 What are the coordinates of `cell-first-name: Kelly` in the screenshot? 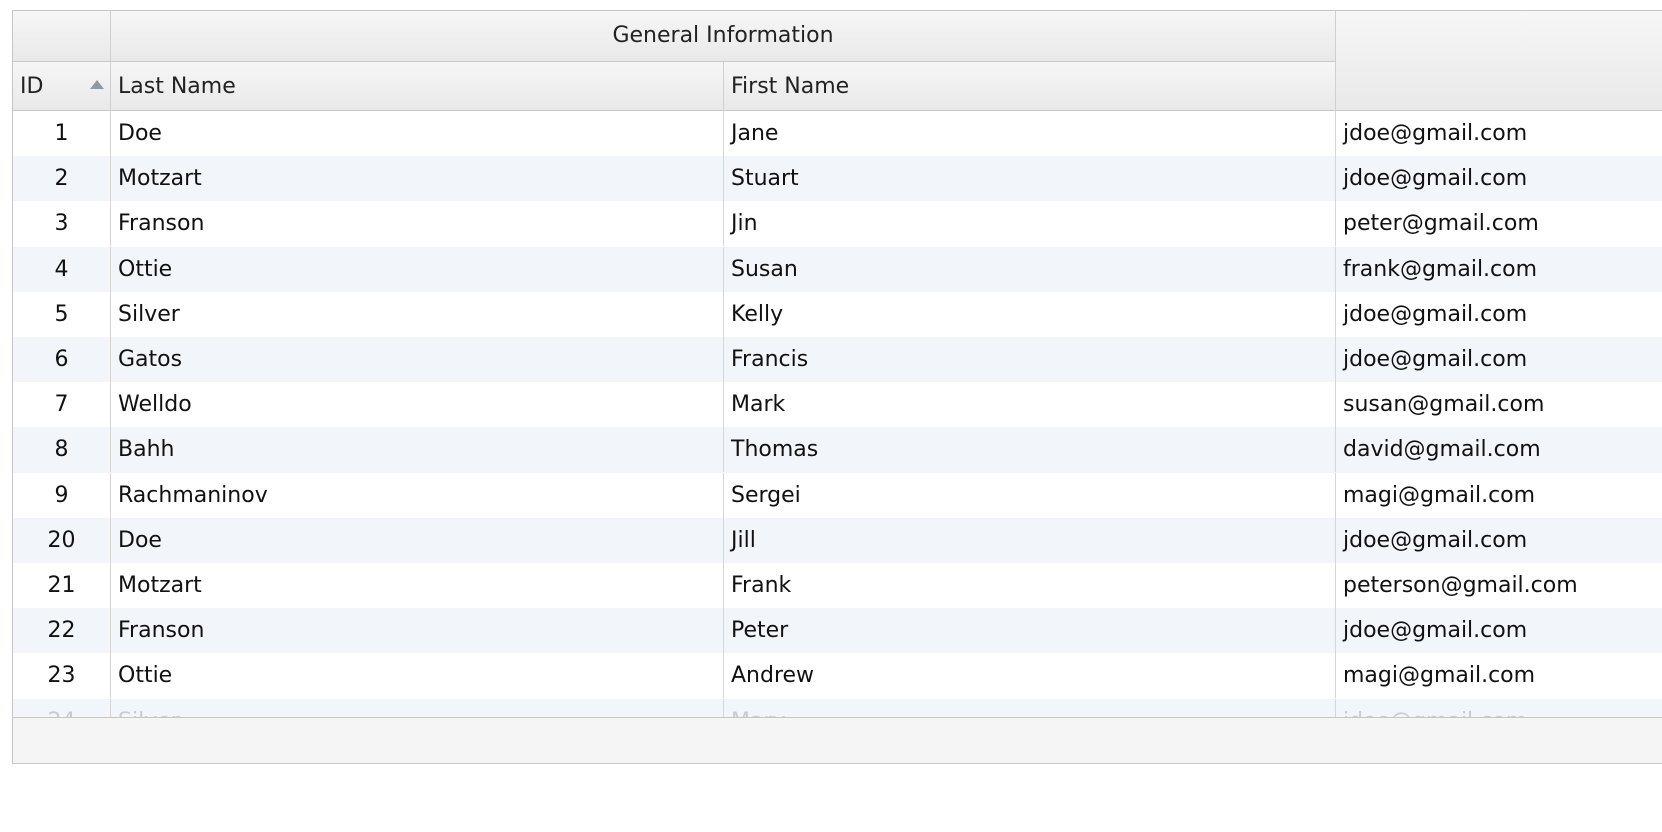 It's located at (1030, 314).